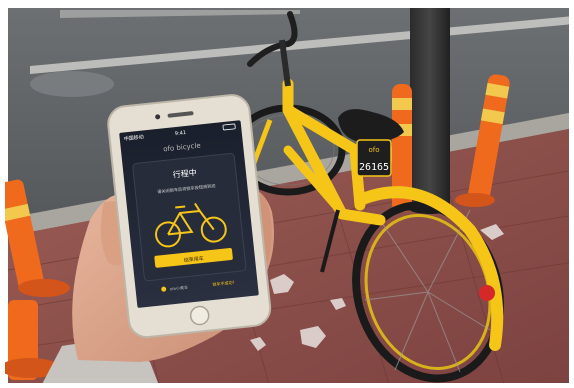  Describe the element at coordinates (487, 293) in the screenshot. I see `reflector` at that location.